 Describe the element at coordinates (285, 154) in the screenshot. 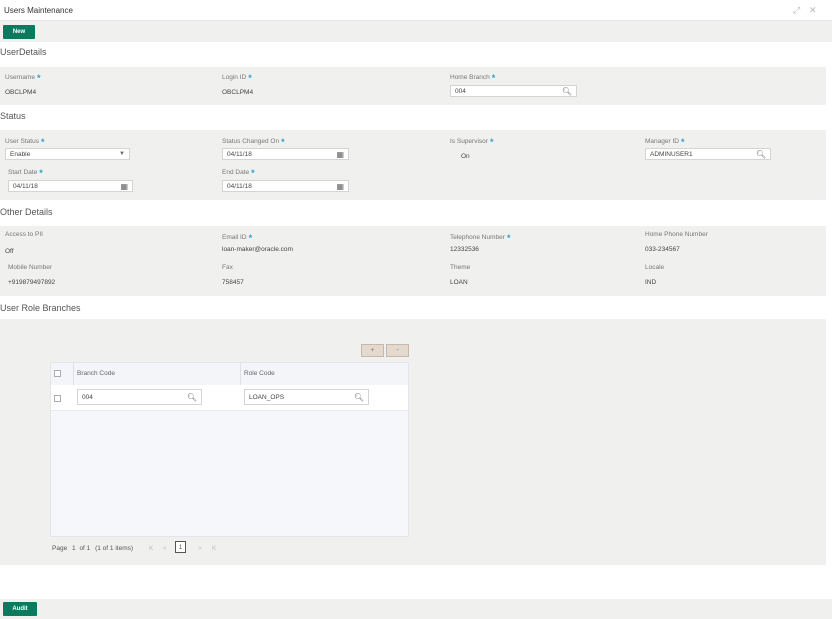

I see `status-changed-on-input: 04/11/18 ▦` at that location.